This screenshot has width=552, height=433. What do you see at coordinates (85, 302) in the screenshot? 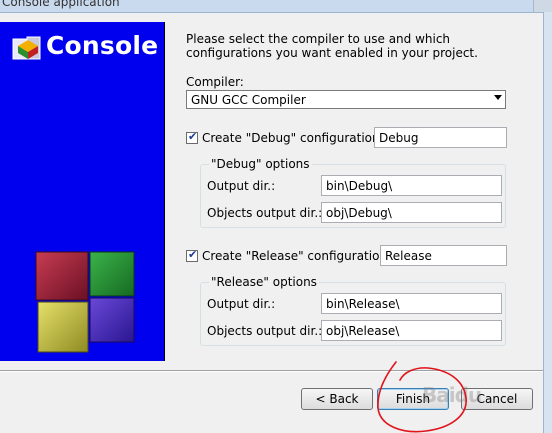
I see `cubes-logo-icon` at bounding box center [85, 302].